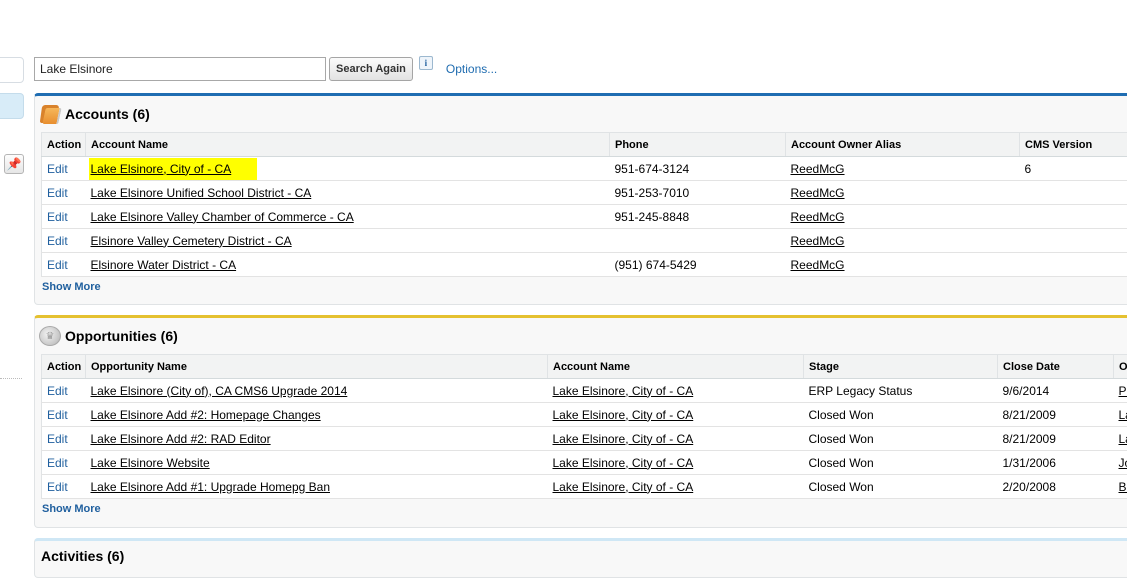  I want to click on phone-cell: 951-674-3124, so click(698, 169).